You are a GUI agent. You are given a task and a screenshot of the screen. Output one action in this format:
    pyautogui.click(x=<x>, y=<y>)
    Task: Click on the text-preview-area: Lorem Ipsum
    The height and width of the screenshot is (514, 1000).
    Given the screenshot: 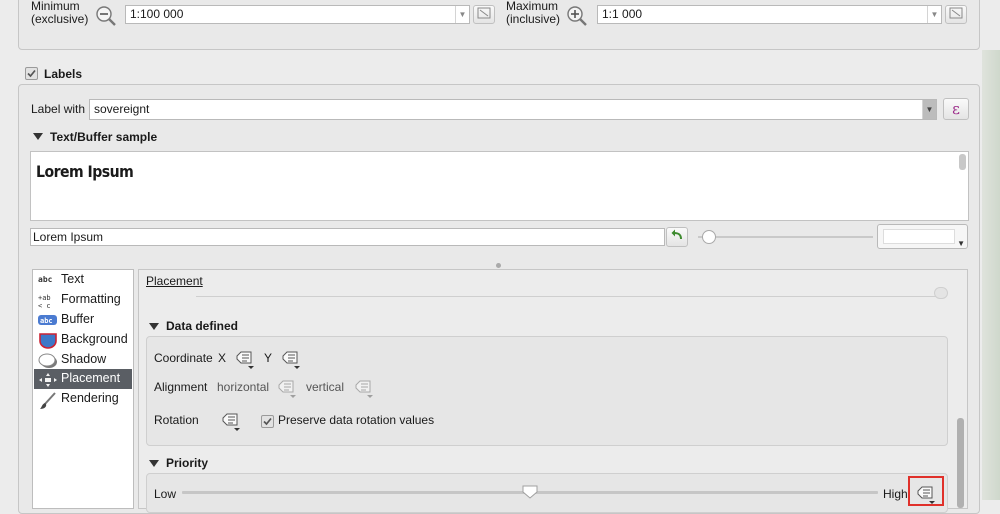 What is the action you would take?
    pyautogui.click(x=499, y=186)
    